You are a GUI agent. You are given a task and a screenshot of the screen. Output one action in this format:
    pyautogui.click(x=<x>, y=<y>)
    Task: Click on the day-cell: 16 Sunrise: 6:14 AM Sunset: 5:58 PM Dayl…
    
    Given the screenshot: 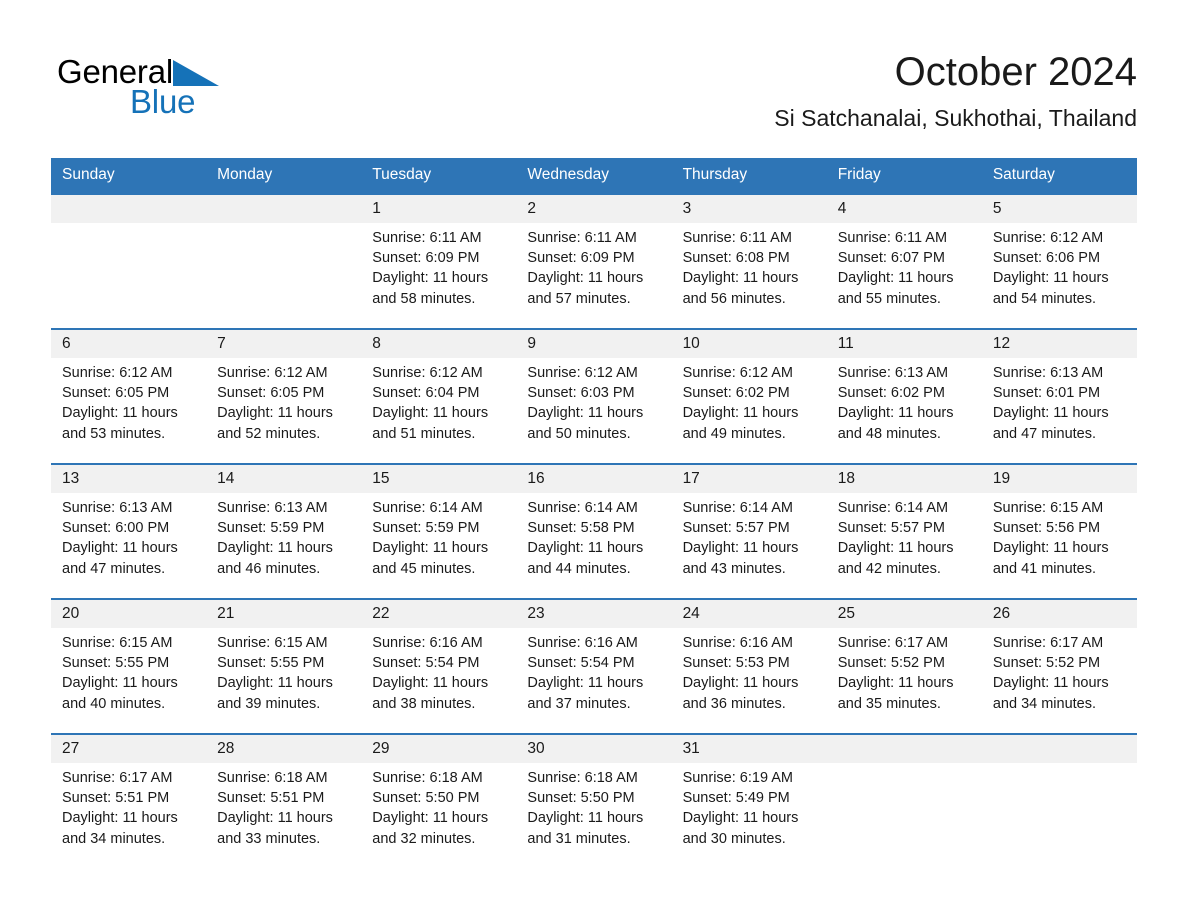 What is the action you would take?
    pyautogui.click(x=594, y=531)
    